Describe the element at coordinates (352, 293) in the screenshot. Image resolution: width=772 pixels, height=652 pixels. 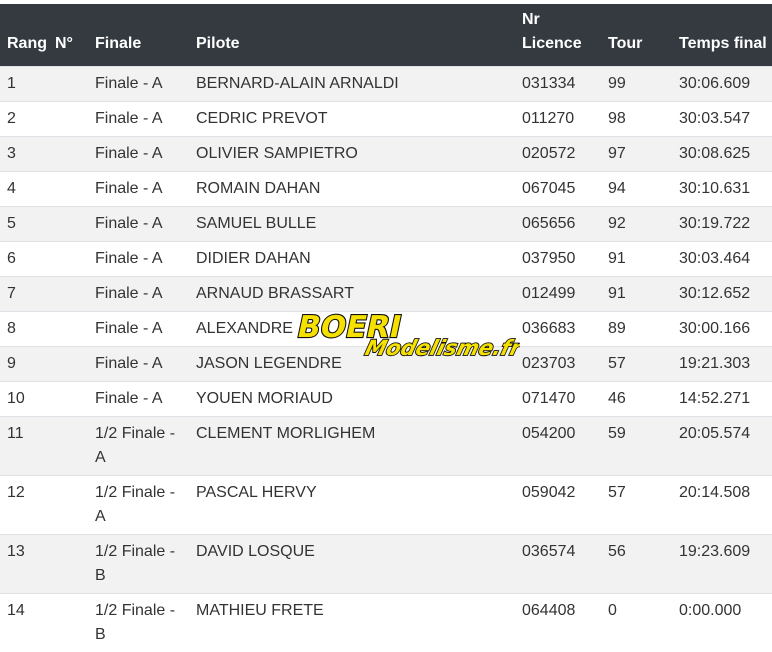
I see `cell-pilote: ARNAUD BRASSART` at that location.